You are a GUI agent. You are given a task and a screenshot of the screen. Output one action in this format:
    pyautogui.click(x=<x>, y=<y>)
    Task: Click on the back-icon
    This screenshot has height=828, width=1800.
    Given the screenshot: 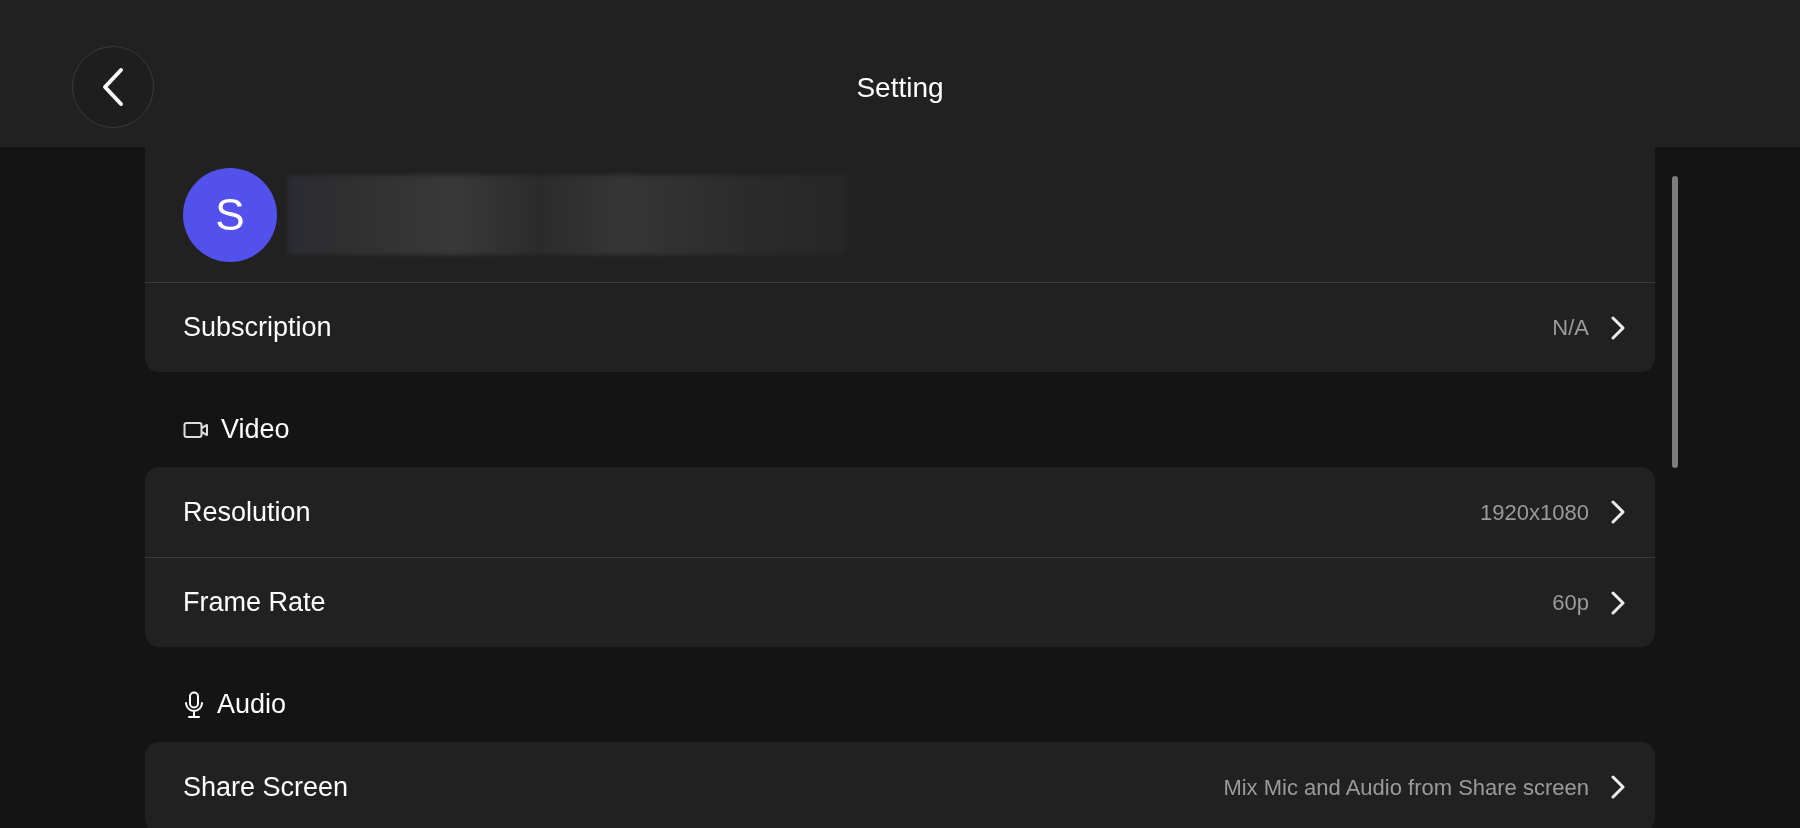 What is the action you would take?
    pyautogui.click(x=113, y=87)
    